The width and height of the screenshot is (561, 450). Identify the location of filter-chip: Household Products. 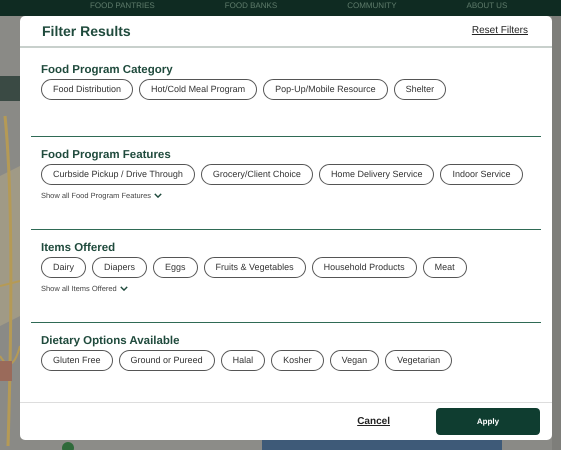
(364, 267).